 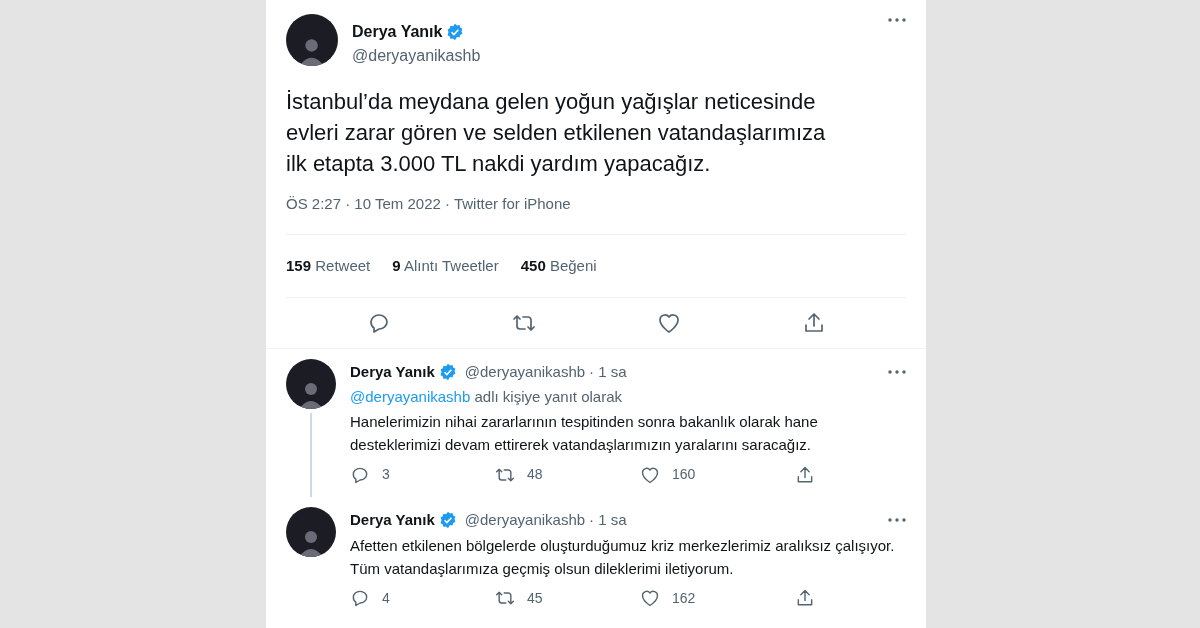 What do you see at coordinates (623, 557) in the screenshot?
I see `reply-text: Afetten etkilenen bölgelerde oluşturduğumuz kriz merkezlerimiz aralıksız çalışıyor. Tüm vatandaşlarımıza geçmiş olsun dileklerimi iletiyorum.` at bounding box center [623, 557].